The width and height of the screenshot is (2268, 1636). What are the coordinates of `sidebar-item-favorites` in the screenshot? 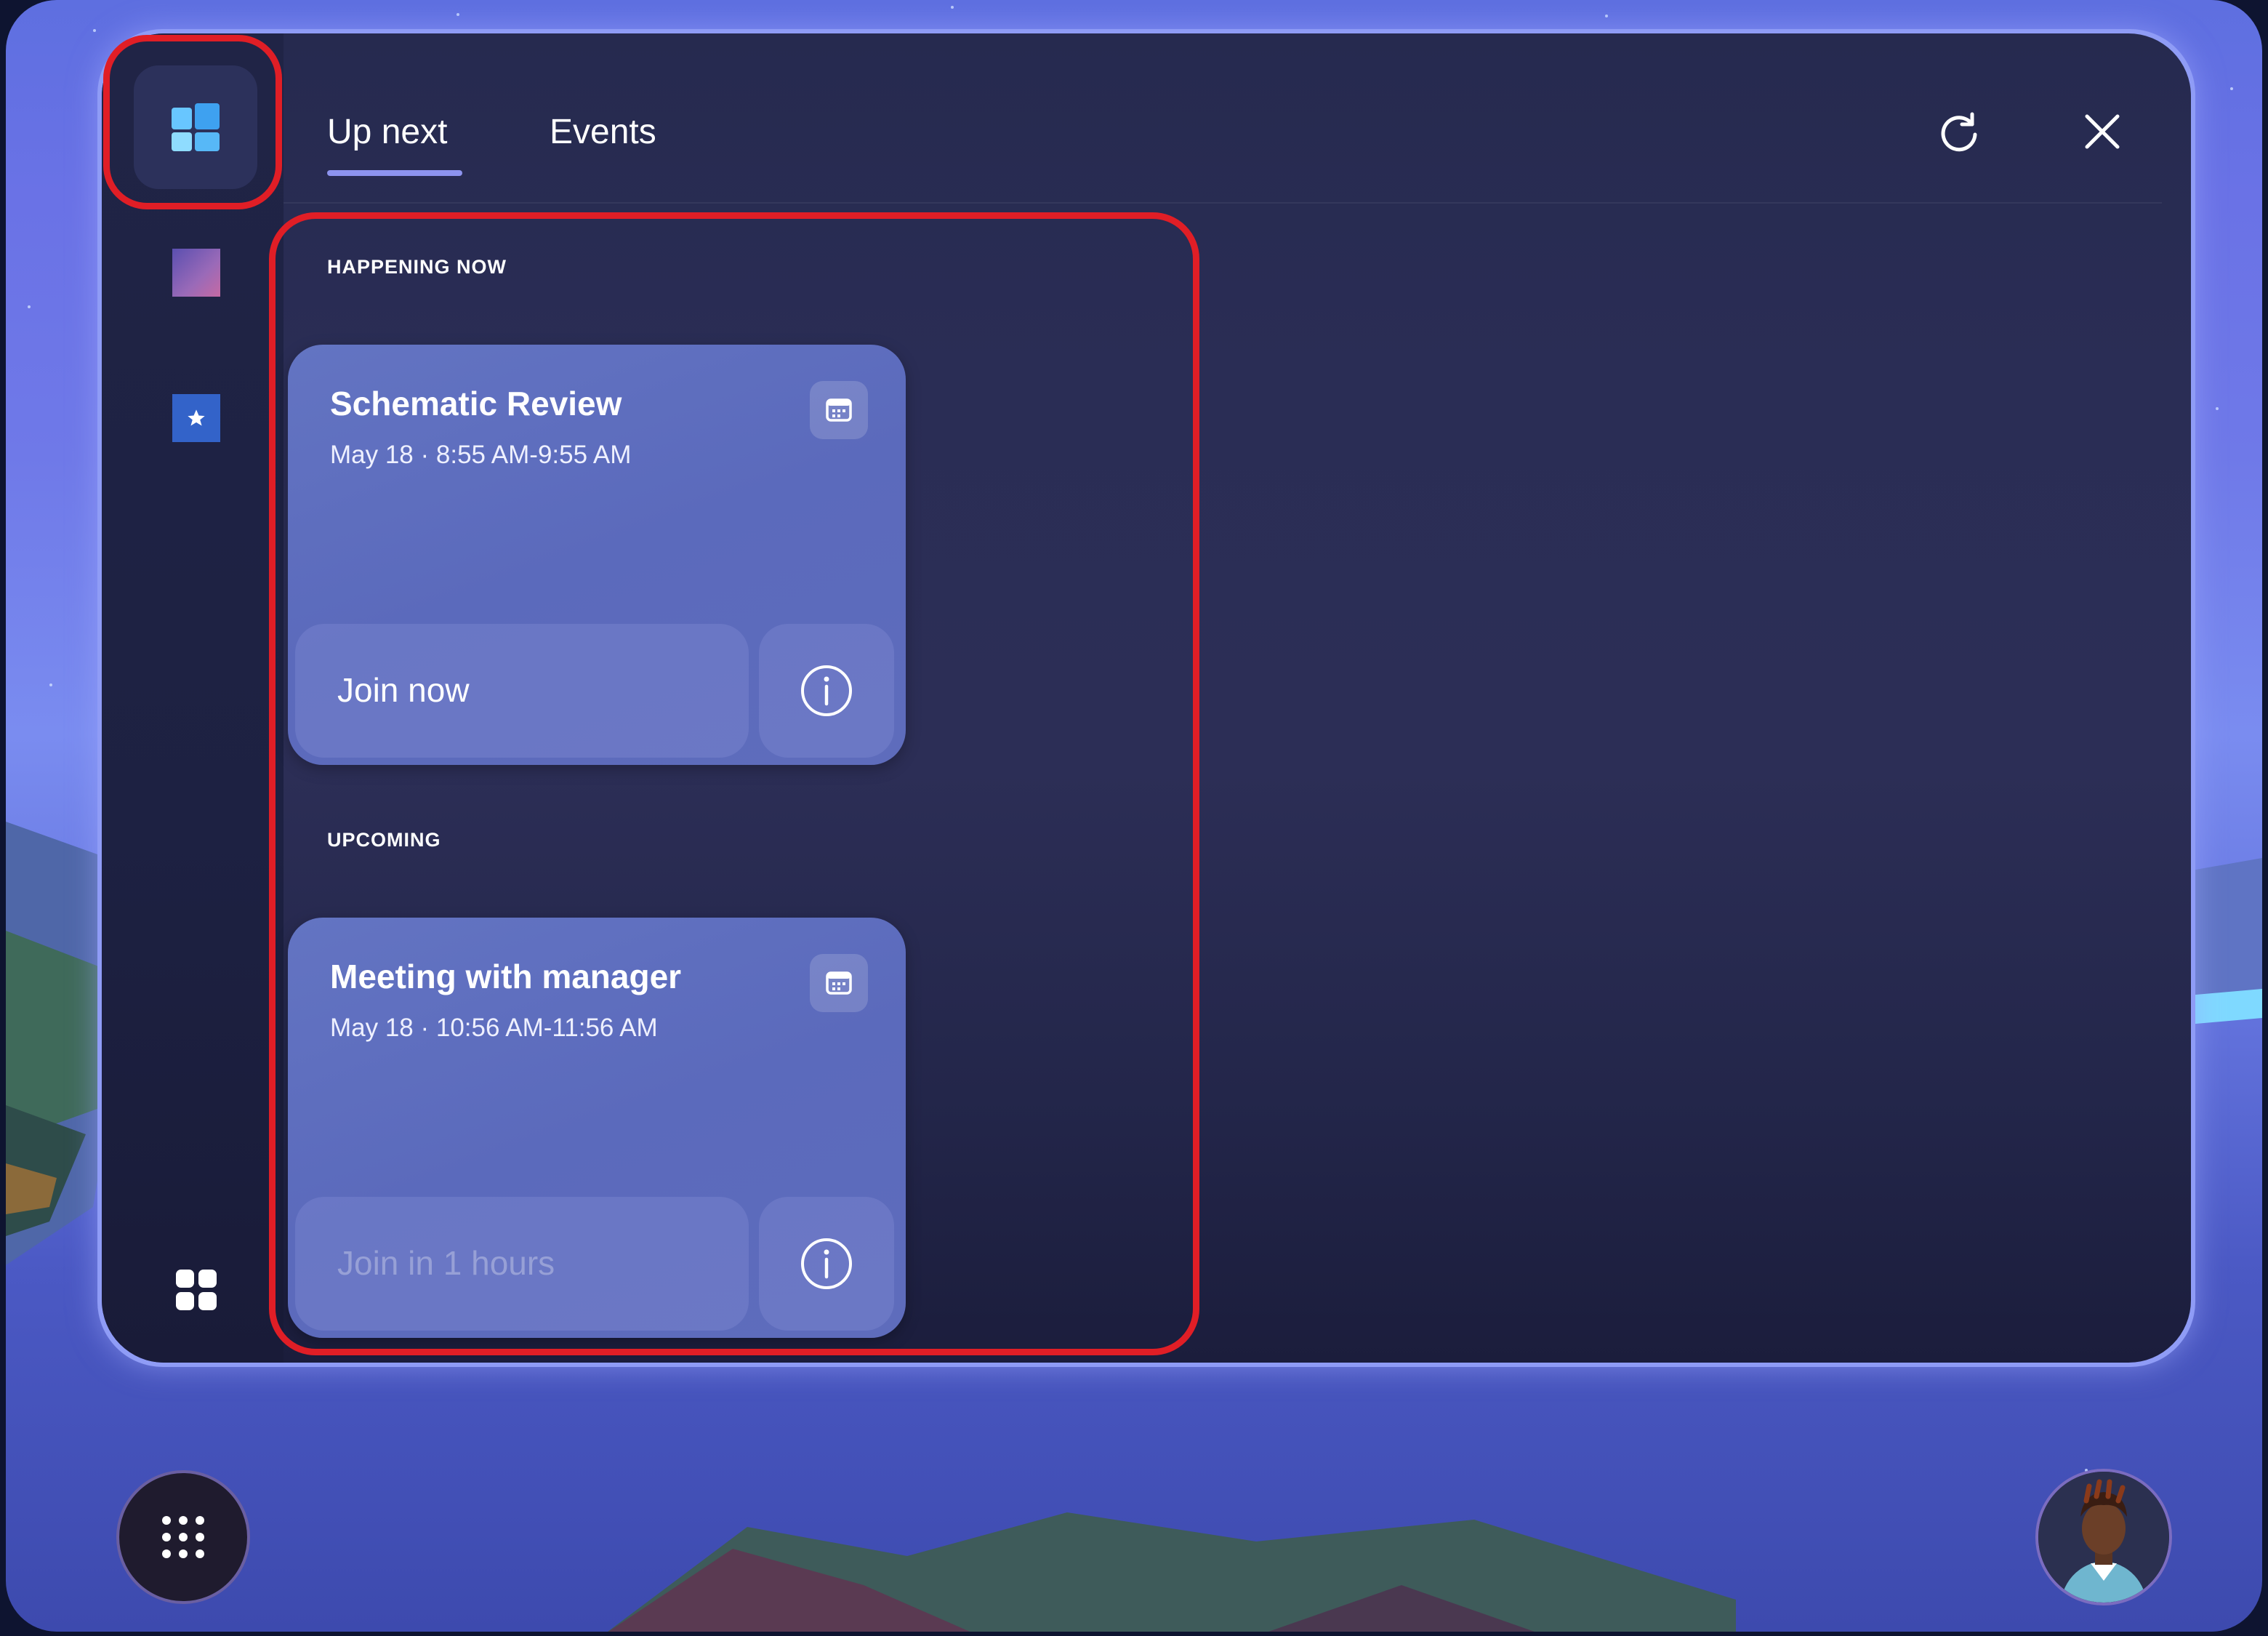 It's located at (196, 418).